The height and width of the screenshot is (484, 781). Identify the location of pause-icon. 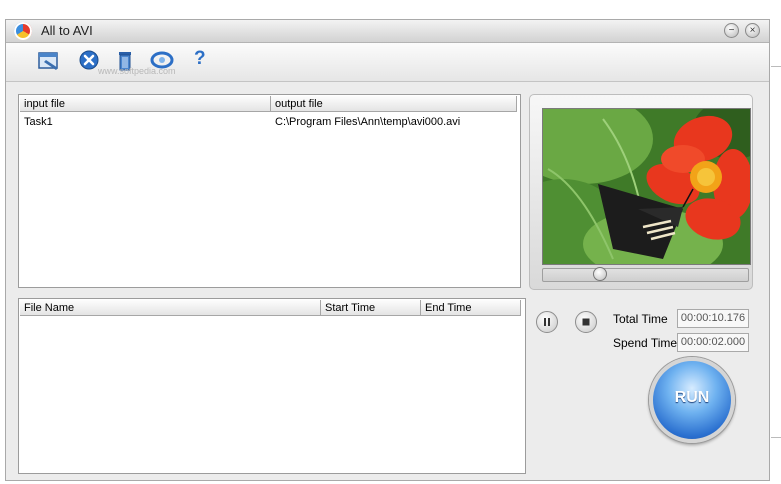
(547, 322).